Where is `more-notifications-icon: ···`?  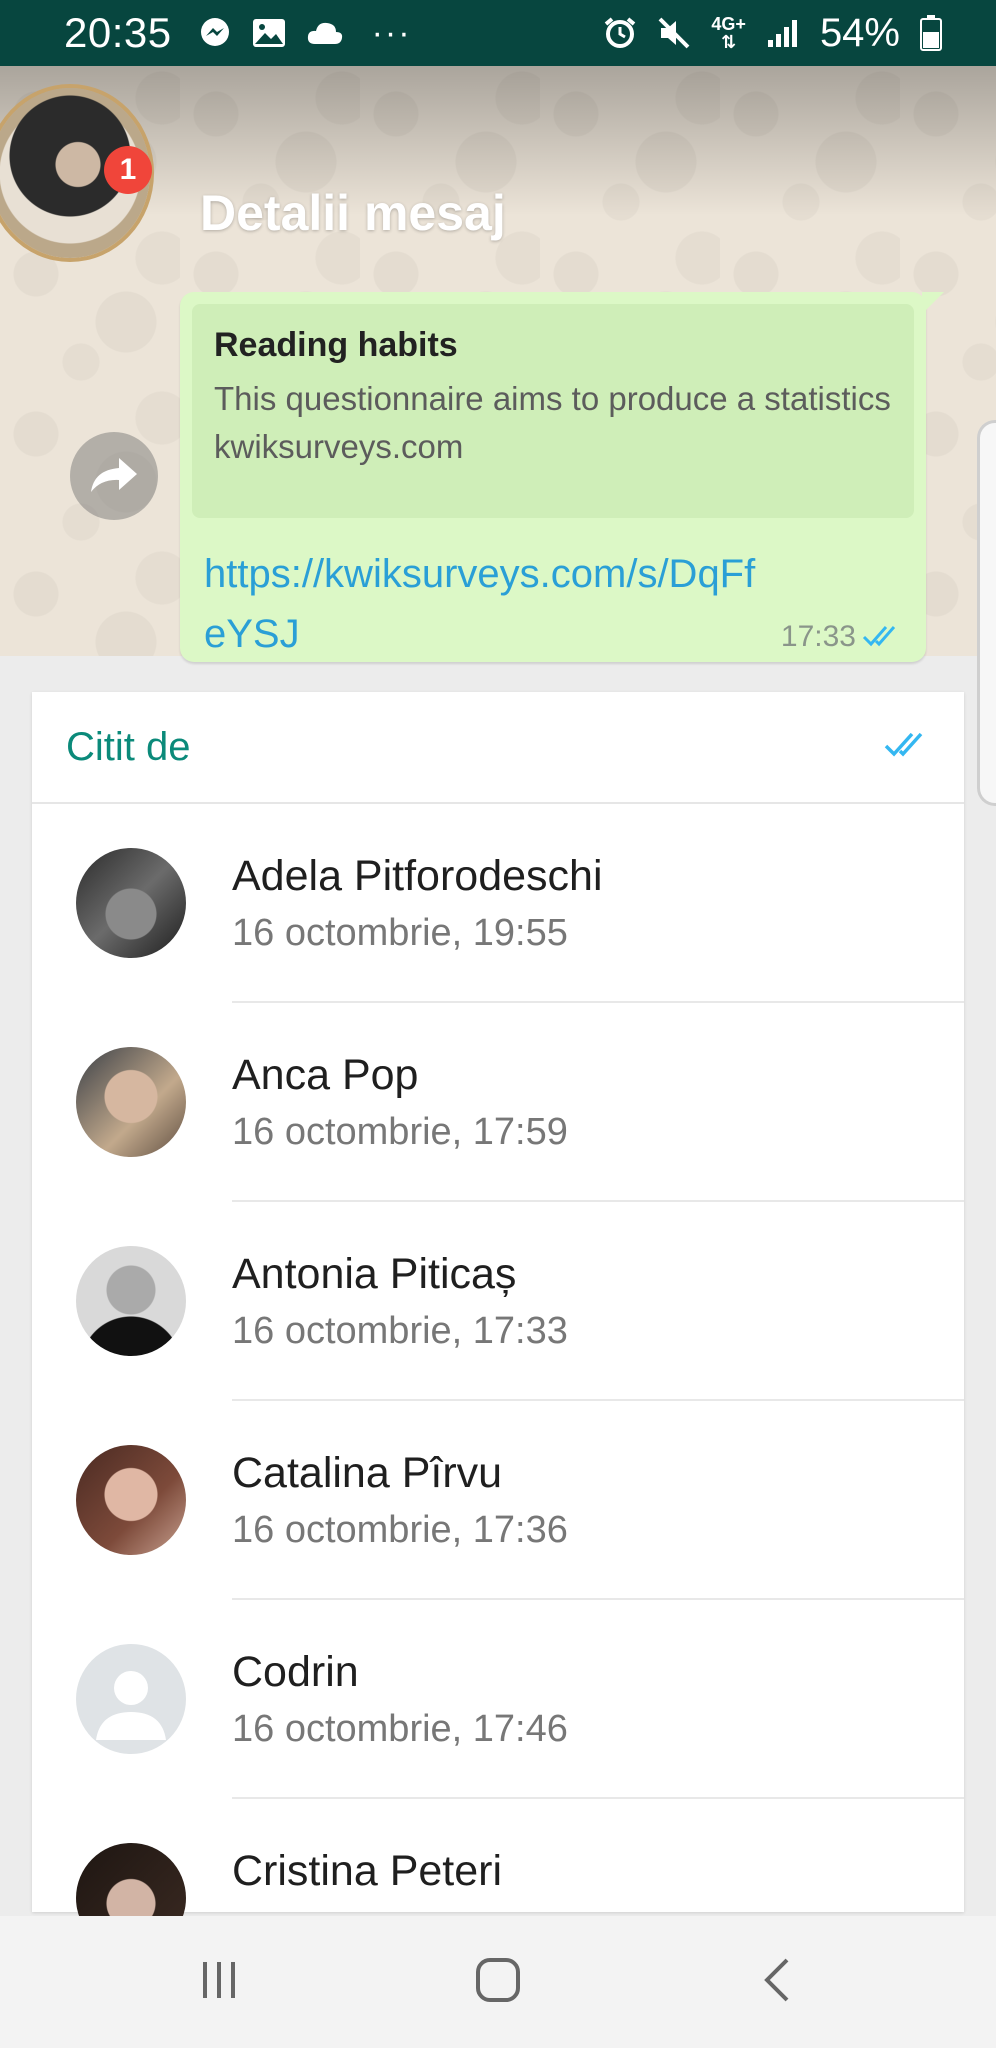 more-notifications-icon: ··· is located at coordinates (391, 32).